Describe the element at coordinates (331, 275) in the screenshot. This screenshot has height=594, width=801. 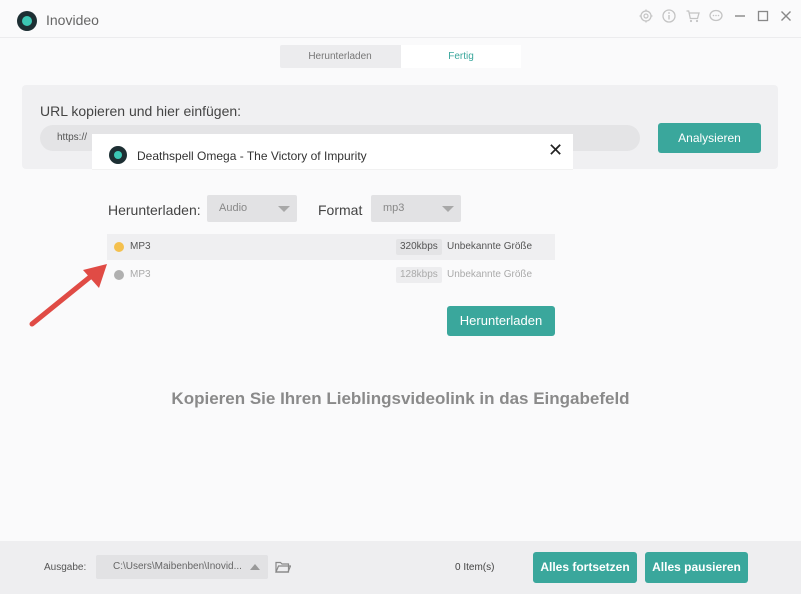
I see `format-option-row: MP3 128kbps Unbekannte Größe` at that location.